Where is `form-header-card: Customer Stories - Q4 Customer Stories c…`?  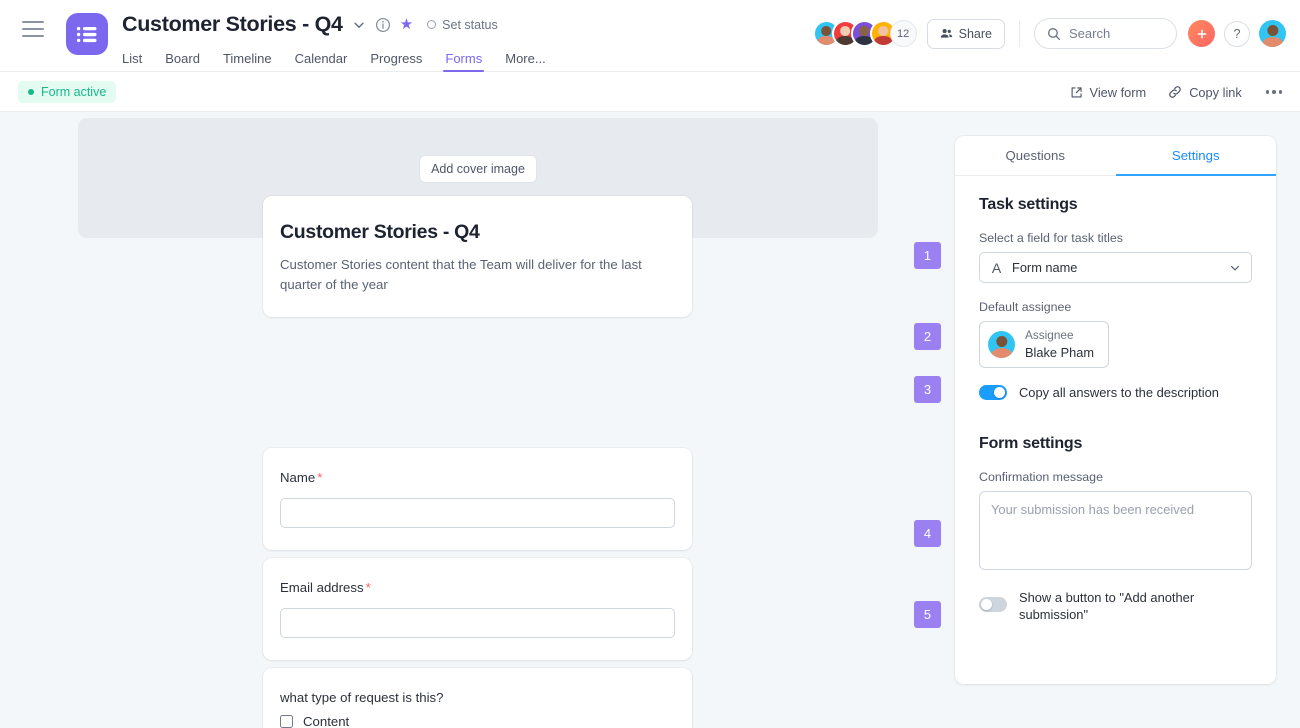
form-header-card: Customer Stories - Q4 Customer Stories c… is located at coordinates (477, 257).